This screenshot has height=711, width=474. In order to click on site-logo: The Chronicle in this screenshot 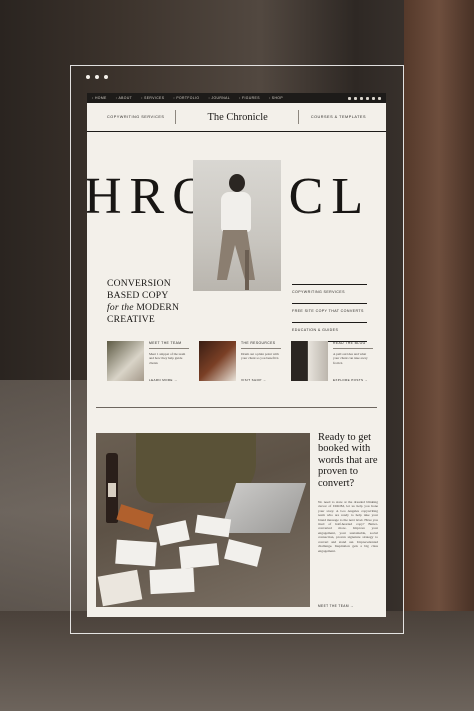, I will do `click(237, 117)`.